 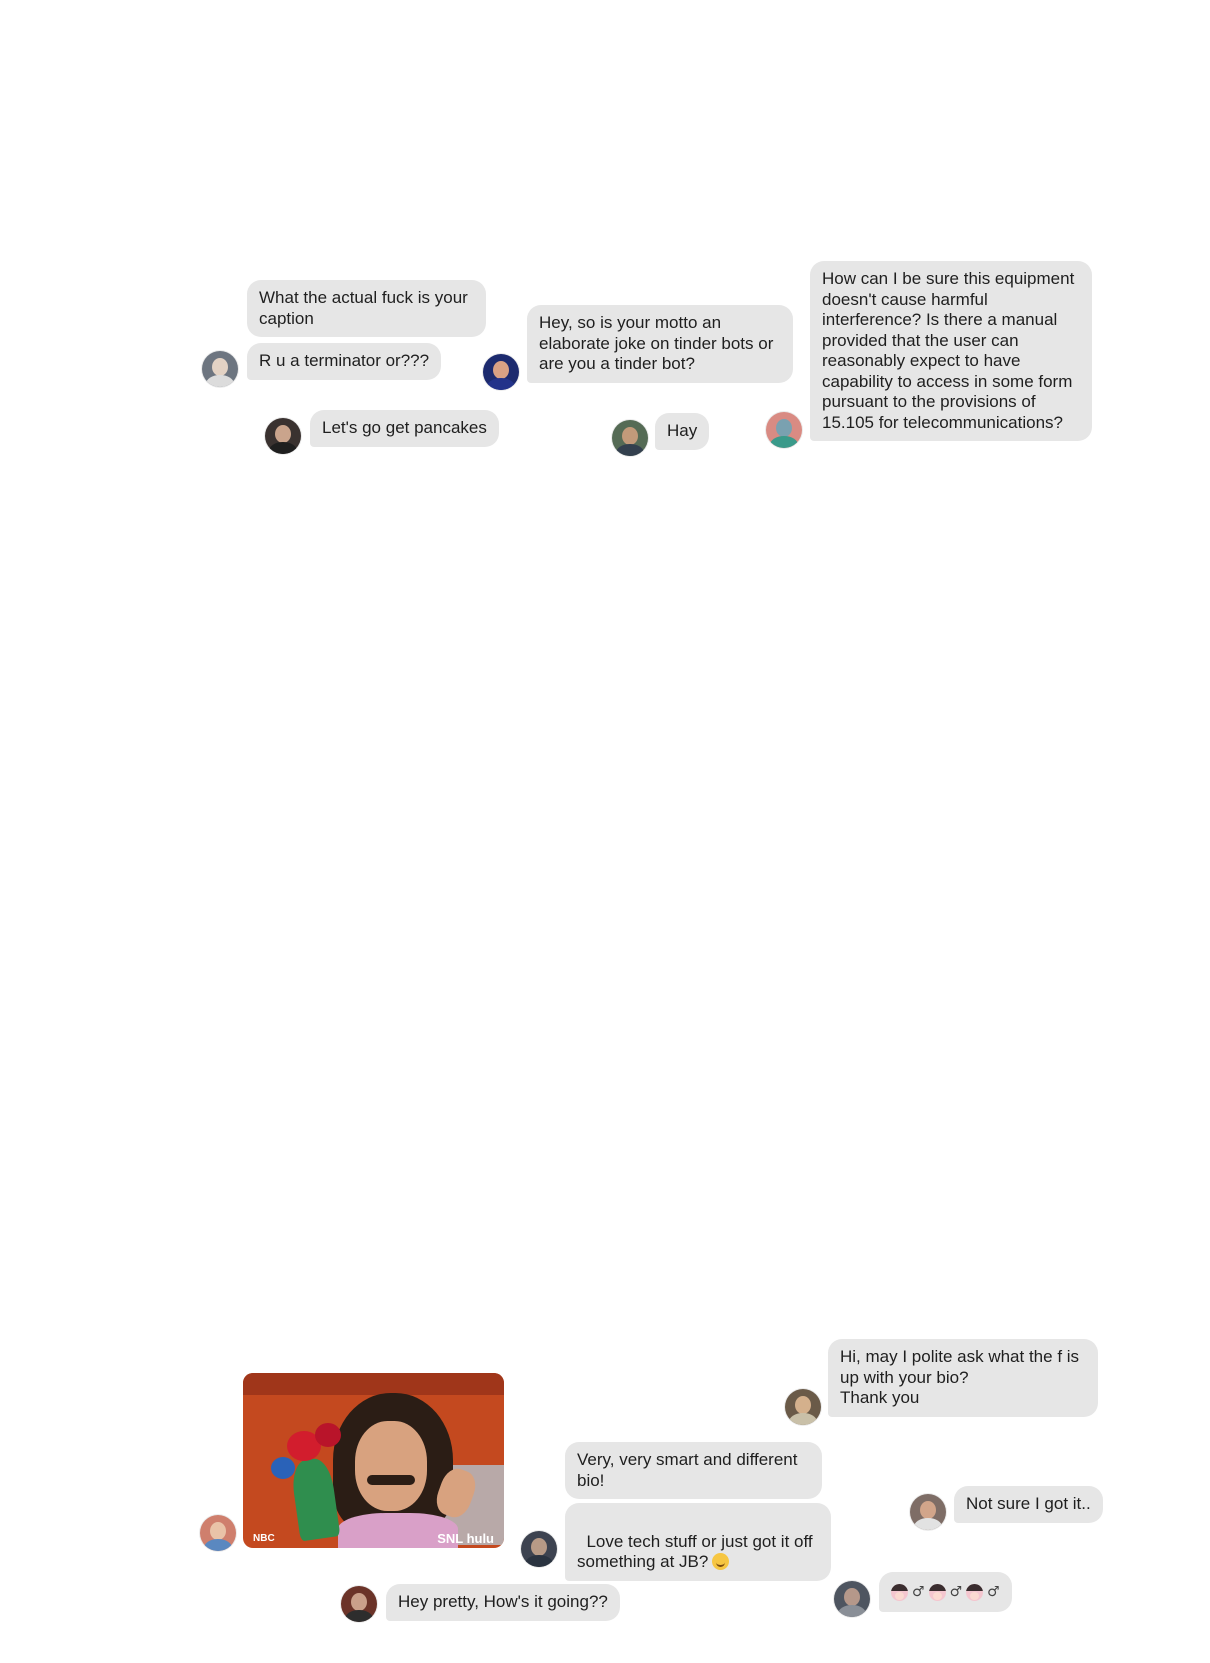 I want to click on gif-message: NBC SNL hulu, so click(x=373, y=1460).